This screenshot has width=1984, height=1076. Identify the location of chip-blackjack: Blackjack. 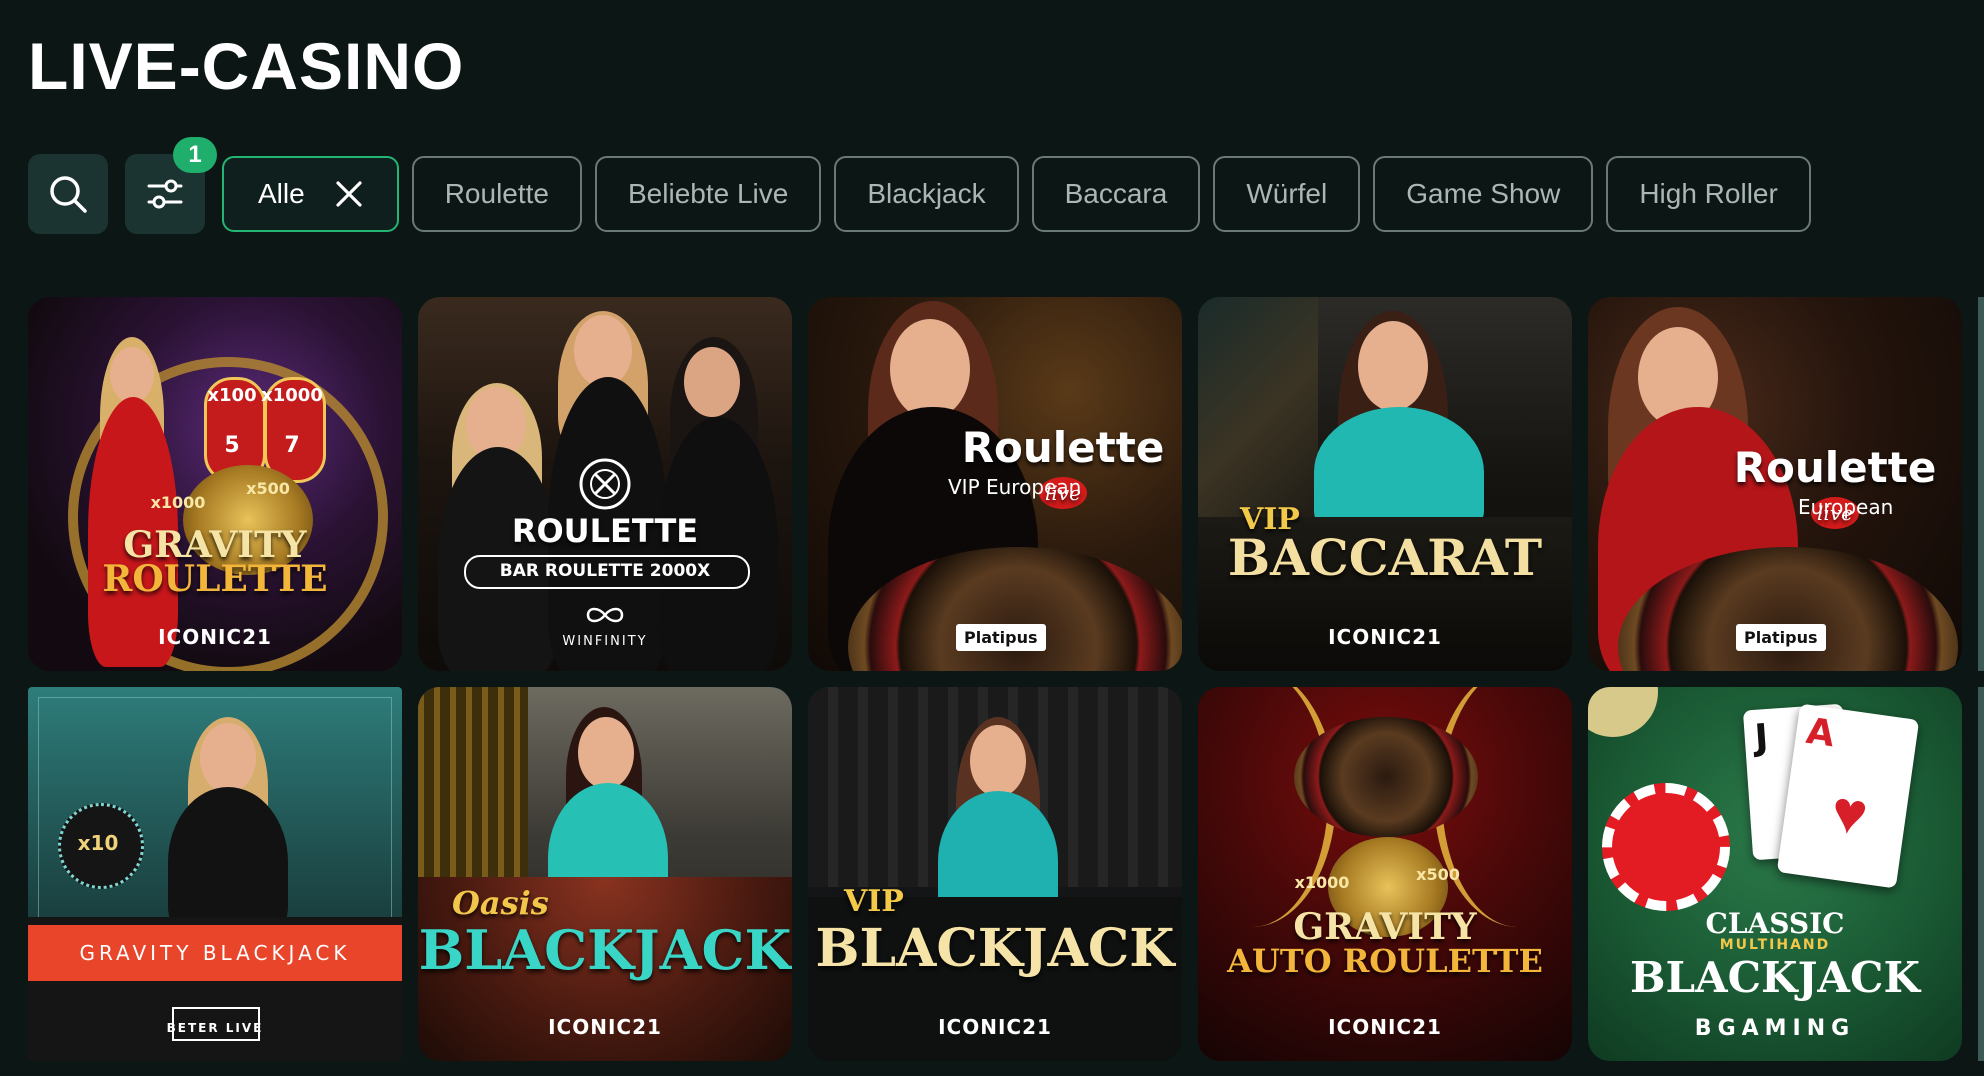
(926, 194).